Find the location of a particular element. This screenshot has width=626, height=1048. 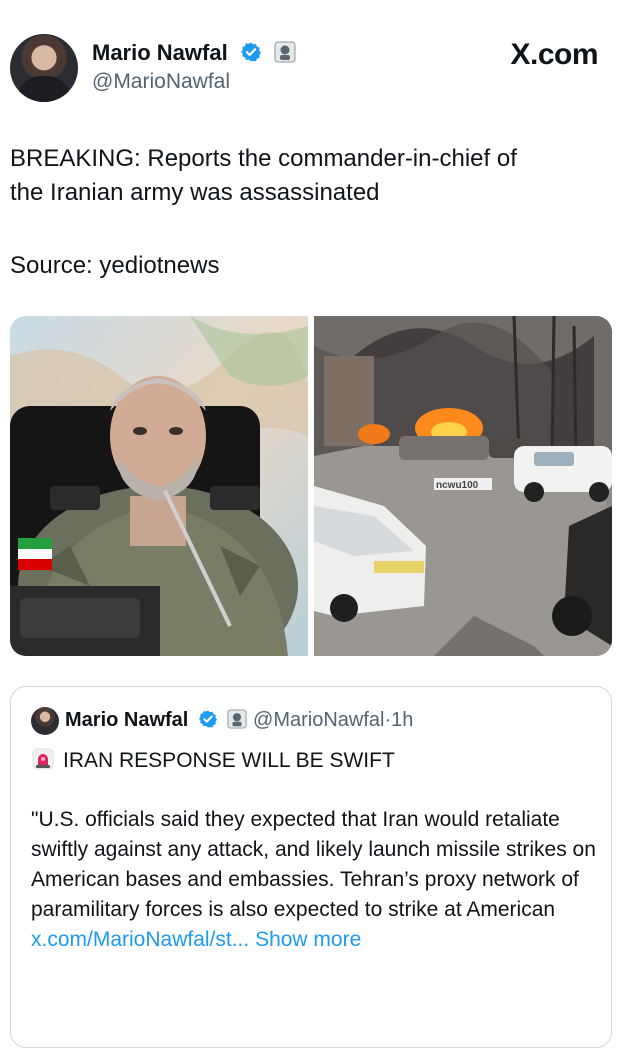

tweet-text-line-2: the Iranian army was assassinated is located at coordinates (195, 192).